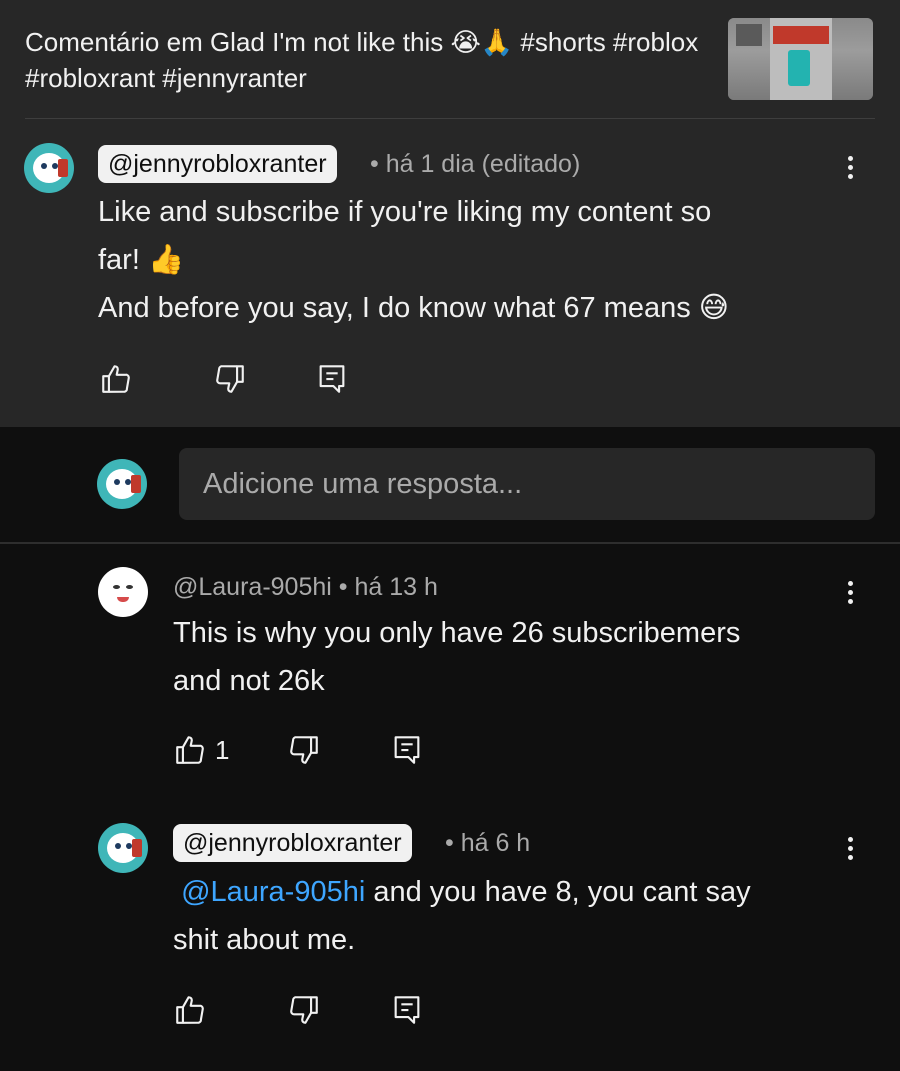  I want to click on user-mention-link: @Laura-905hi, so click(273, 892).